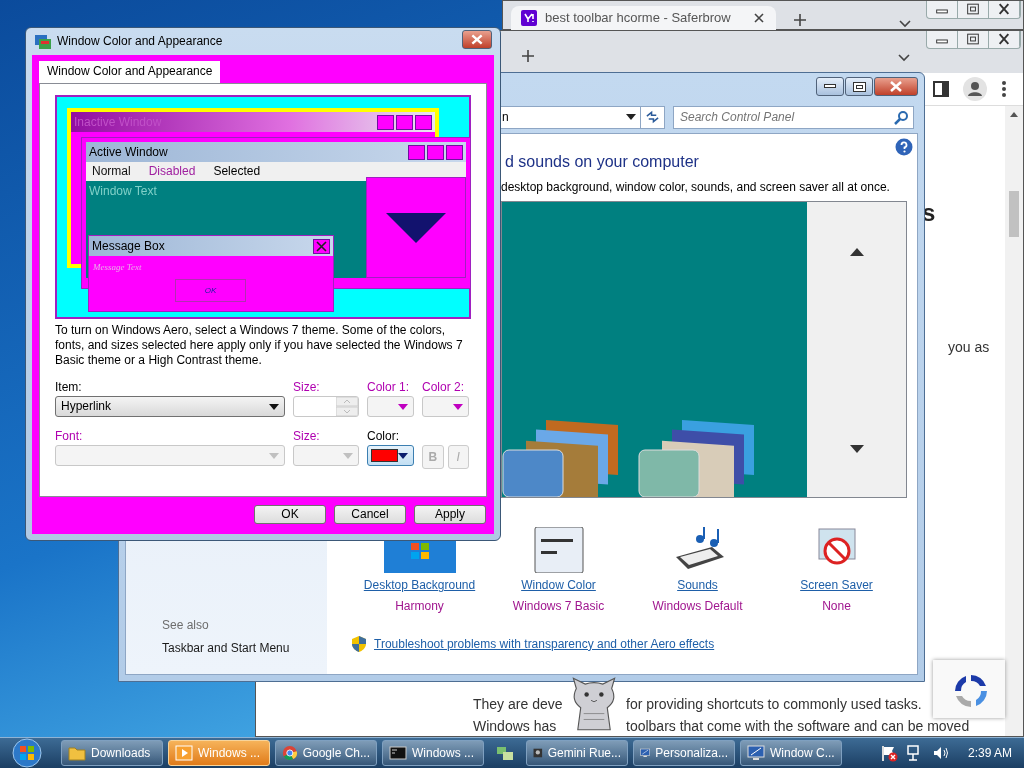  I want to click on browser-icon, so click(290, 753).